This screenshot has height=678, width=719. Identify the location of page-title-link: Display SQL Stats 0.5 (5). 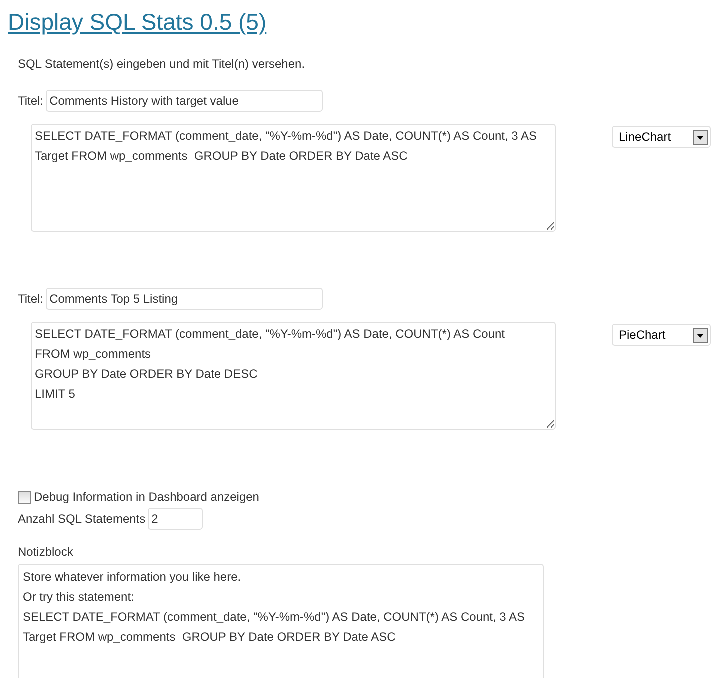
(137, 22).